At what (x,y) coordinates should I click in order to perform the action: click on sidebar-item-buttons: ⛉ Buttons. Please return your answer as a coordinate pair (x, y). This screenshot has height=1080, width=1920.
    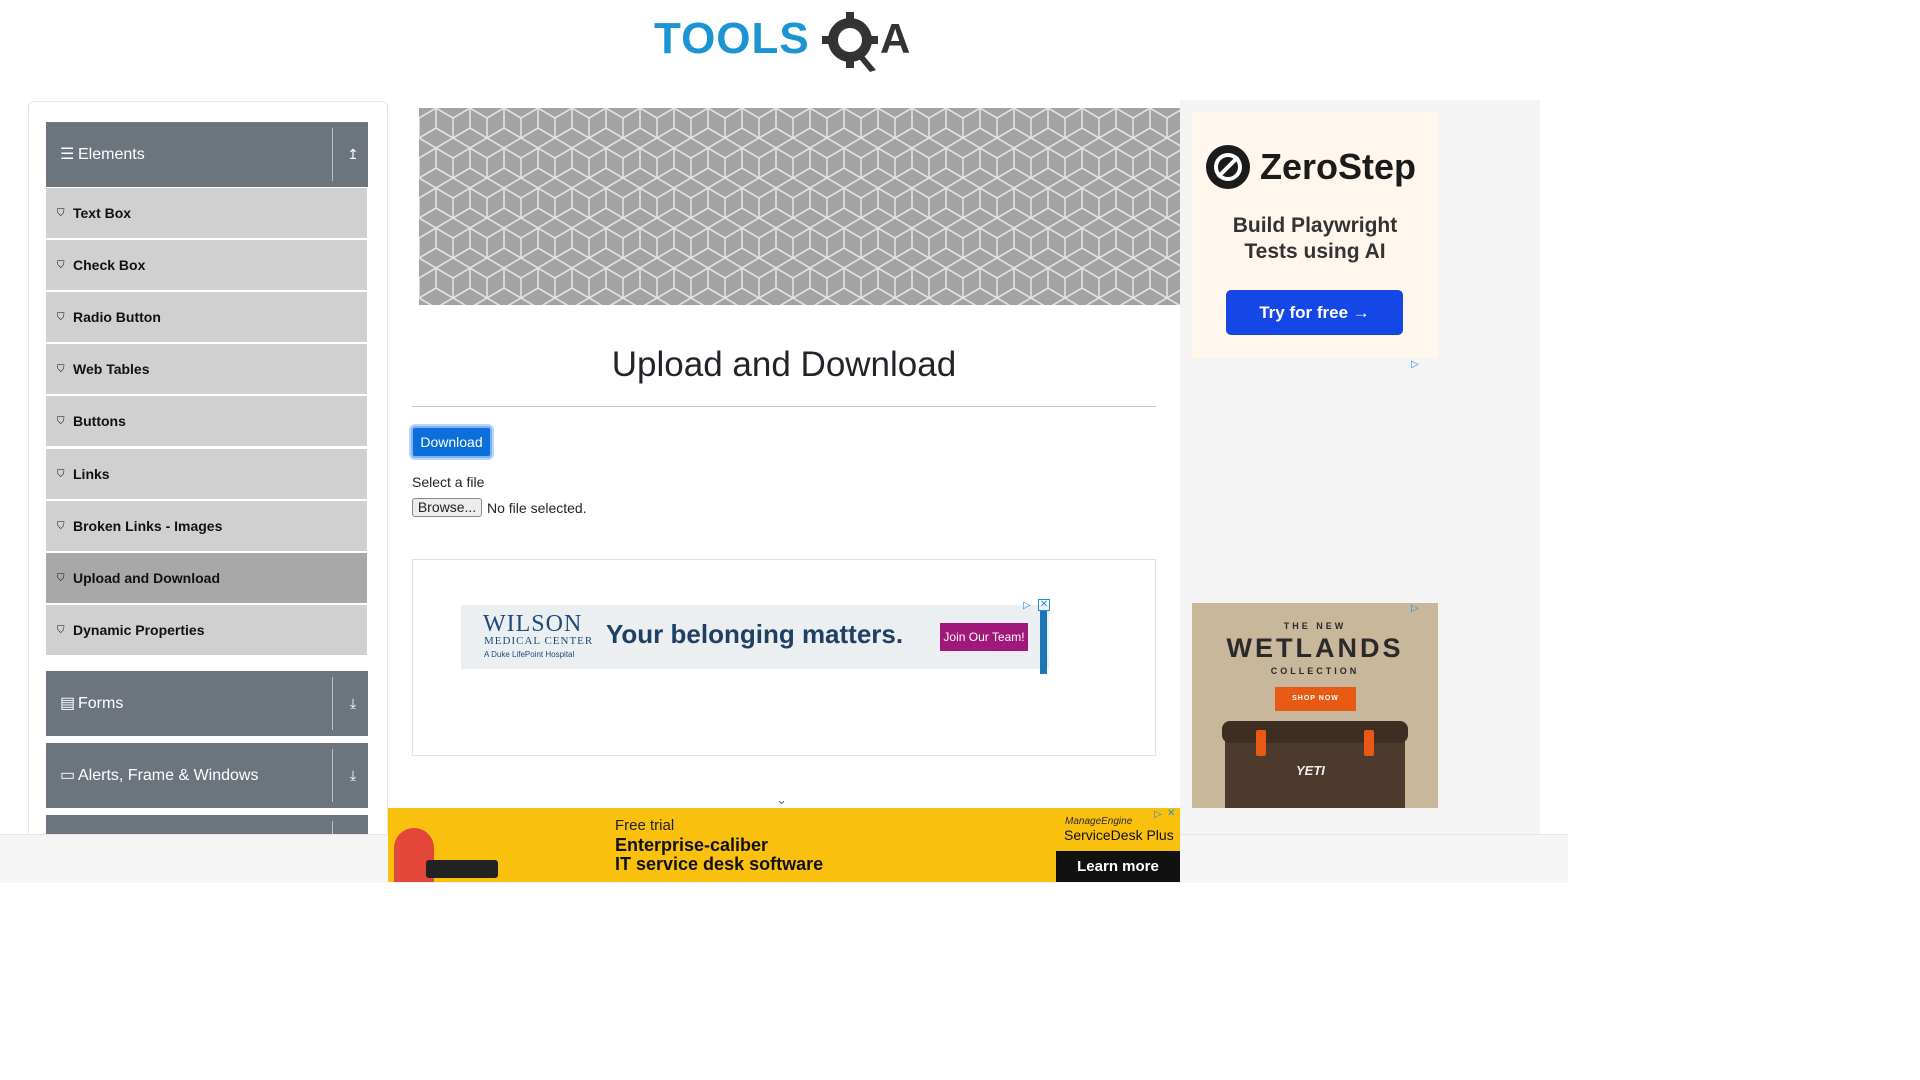
    Looking at the image, I should click on (206, 421).